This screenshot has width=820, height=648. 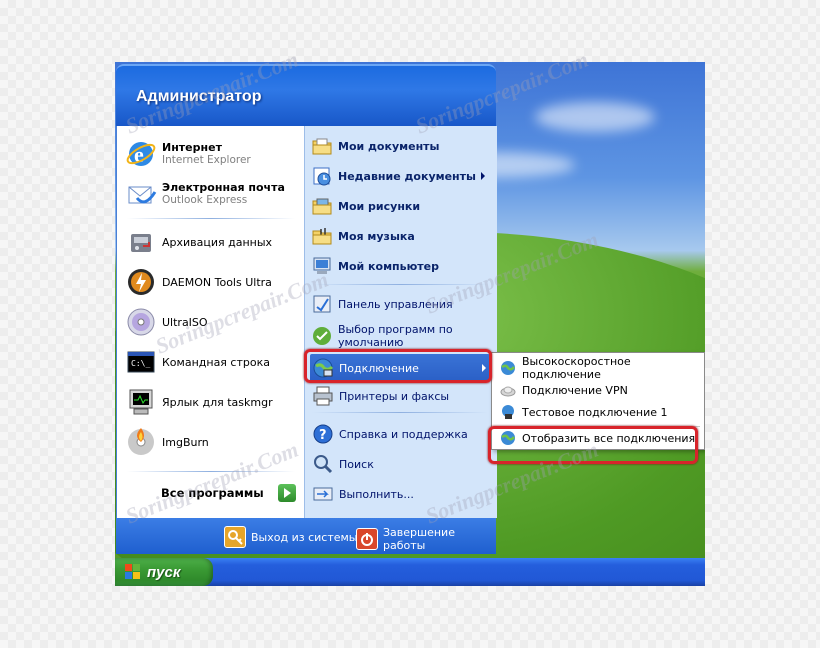 What do you see at coordinates (419, 539) in the screenshot?
I see `shutdown-label: Завершение работы` at bounding box center [419, 539].